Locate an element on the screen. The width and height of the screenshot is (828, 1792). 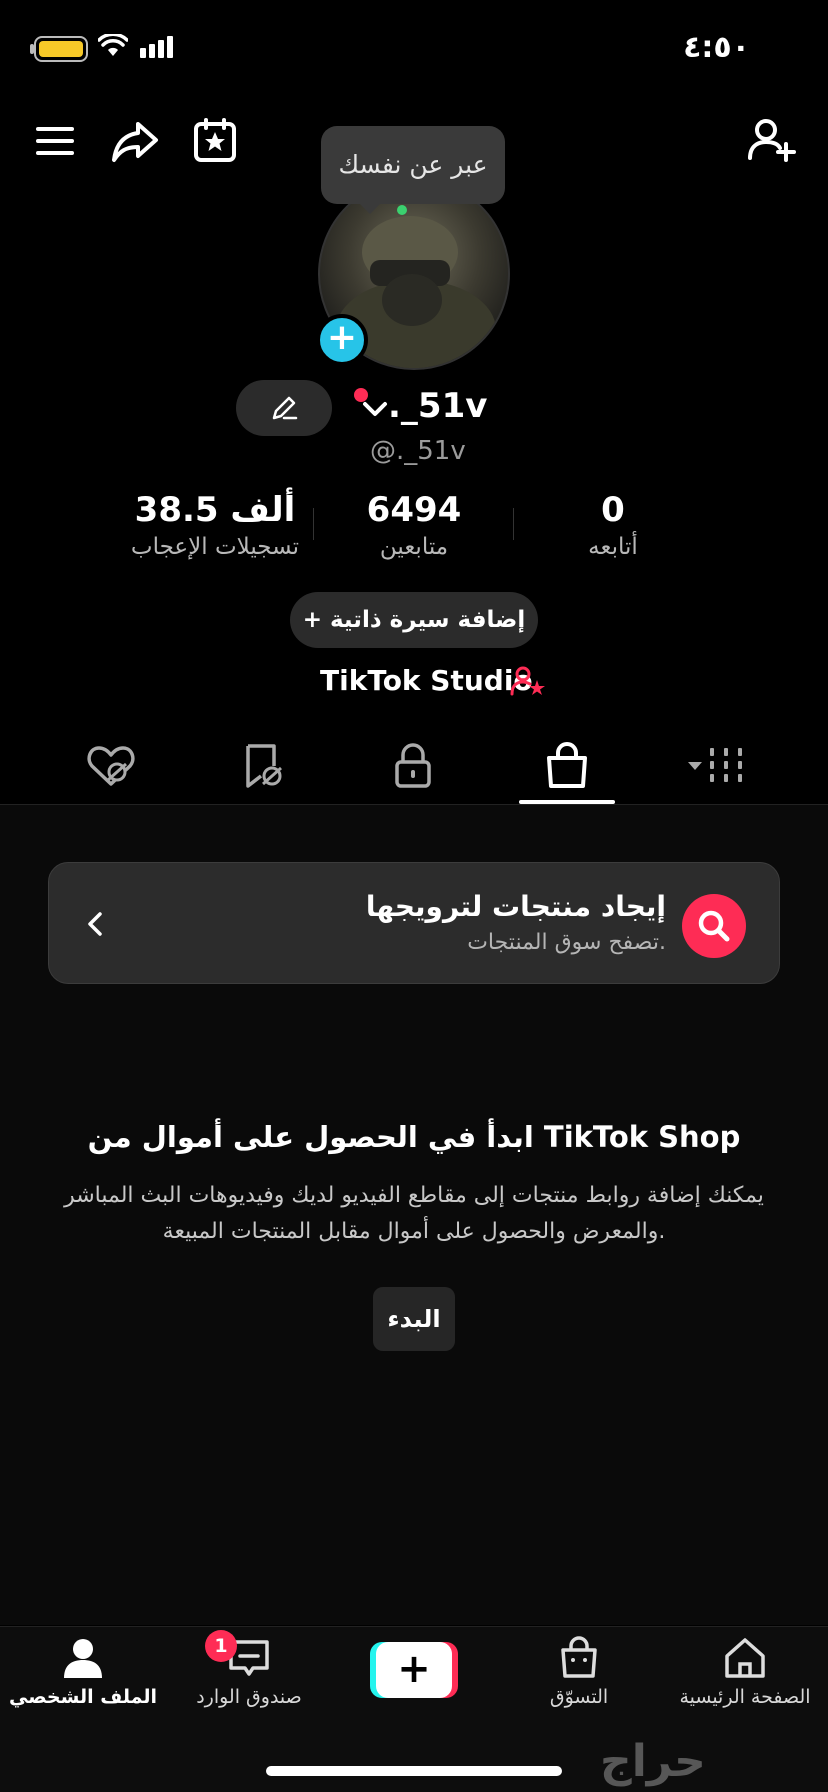
search-icon is located at coordinates (714, 926).